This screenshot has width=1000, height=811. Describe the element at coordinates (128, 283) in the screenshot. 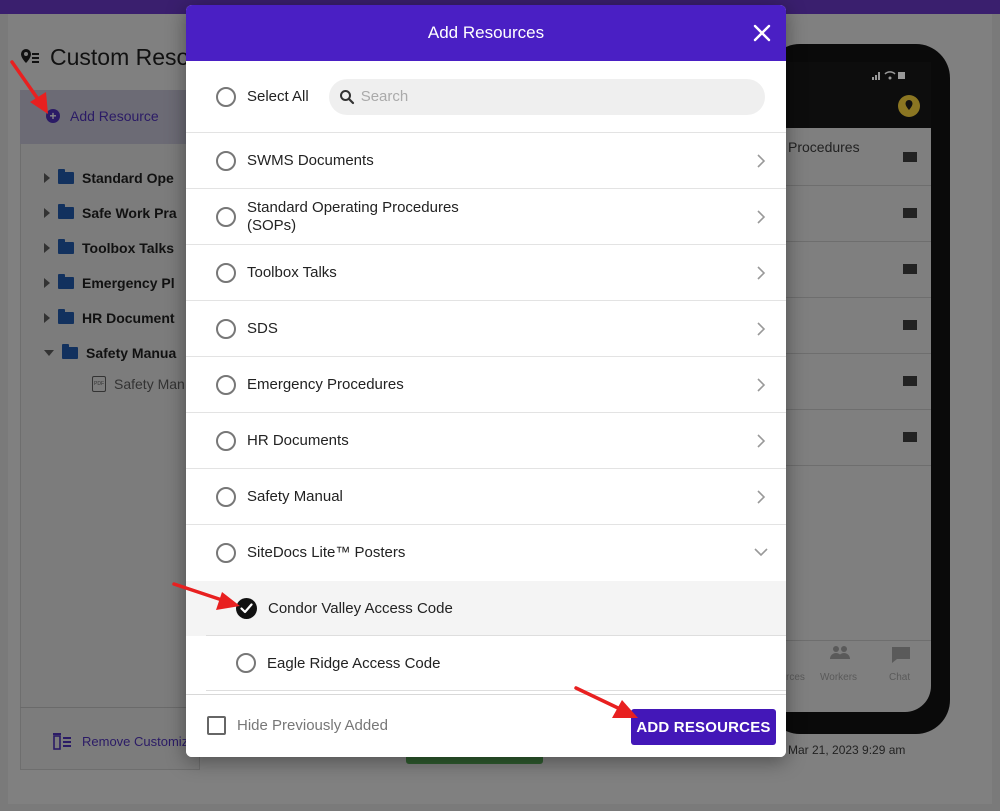

I see `tree-folder-label: Emergency Pl` at that location.